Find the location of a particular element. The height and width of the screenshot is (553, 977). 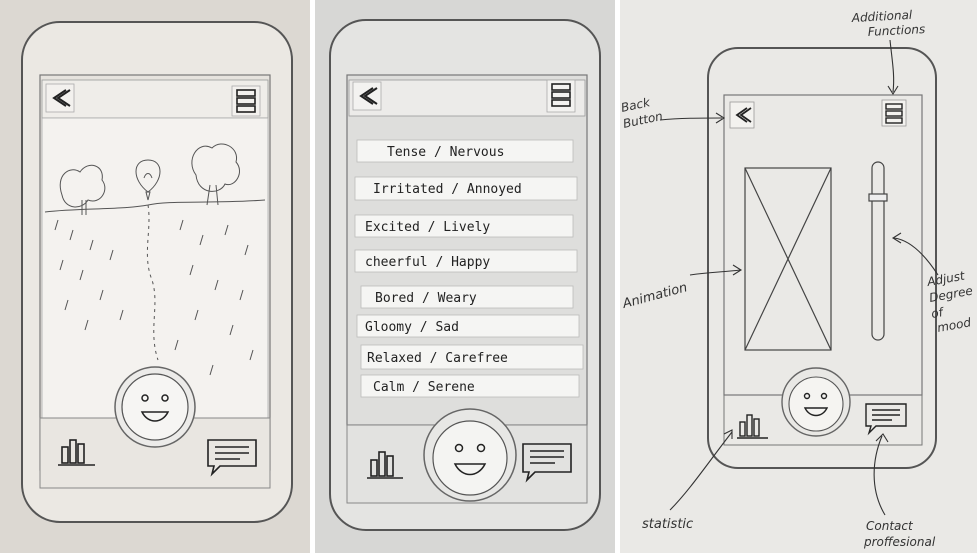

statistics-icon is located at coordinates (752, 426).